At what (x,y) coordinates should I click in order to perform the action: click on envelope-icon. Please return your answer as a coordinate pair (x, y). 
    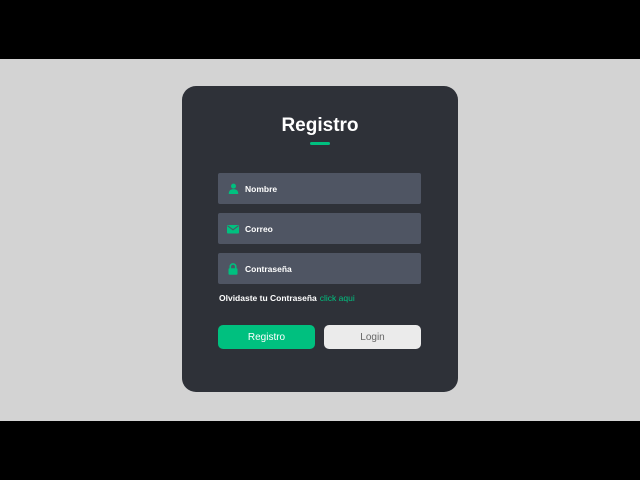
    Looking at the image, I should click on (233, 229).